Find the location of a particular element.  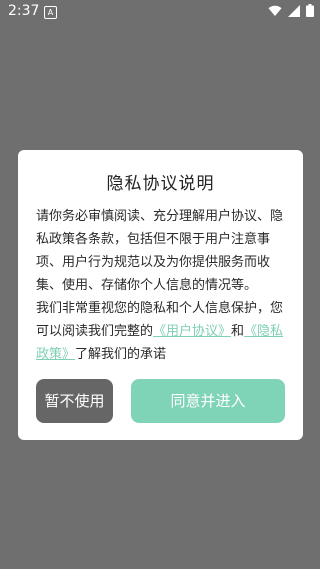

decline-button: 暂不使用 is located at coordinates (74, 401).